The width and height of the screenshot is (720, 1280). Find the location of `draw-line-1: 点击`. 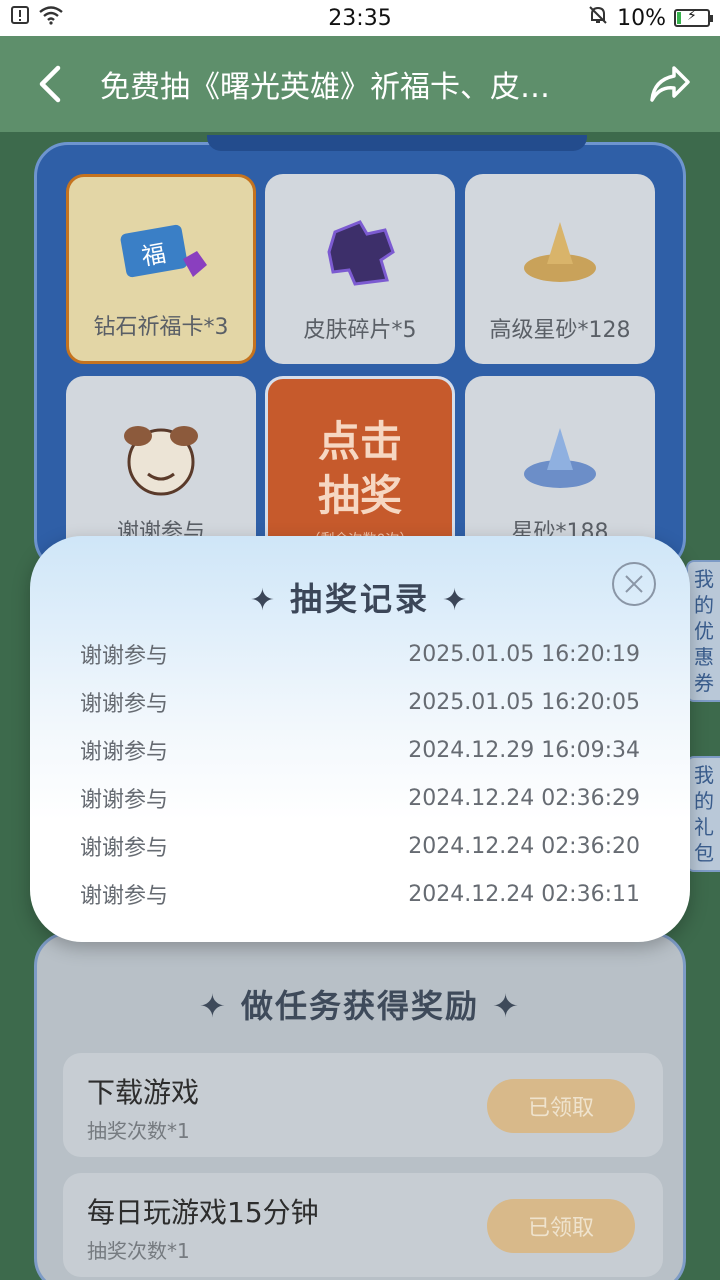

draw-line-1: 点击 is located at coordinates (359, 441).